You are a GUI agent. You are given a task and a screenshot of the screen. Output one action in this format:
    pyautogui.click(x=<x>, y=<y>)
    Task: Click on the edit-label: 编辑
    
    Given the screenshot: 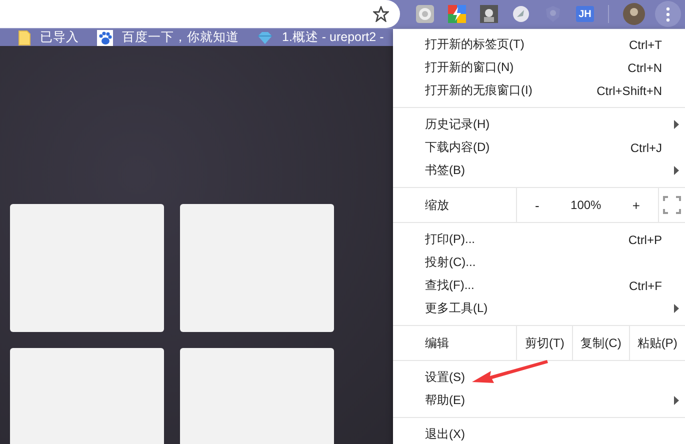 What is the action you would take?
    pyautogui.click(x=437, y=343)
    